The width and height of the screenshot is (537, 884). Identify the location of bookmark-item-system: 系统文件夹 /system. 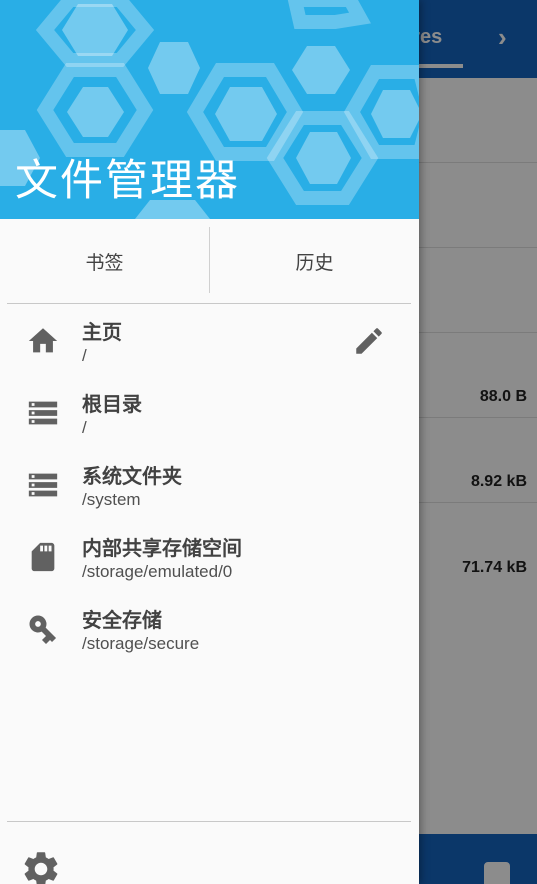
(209, 484).